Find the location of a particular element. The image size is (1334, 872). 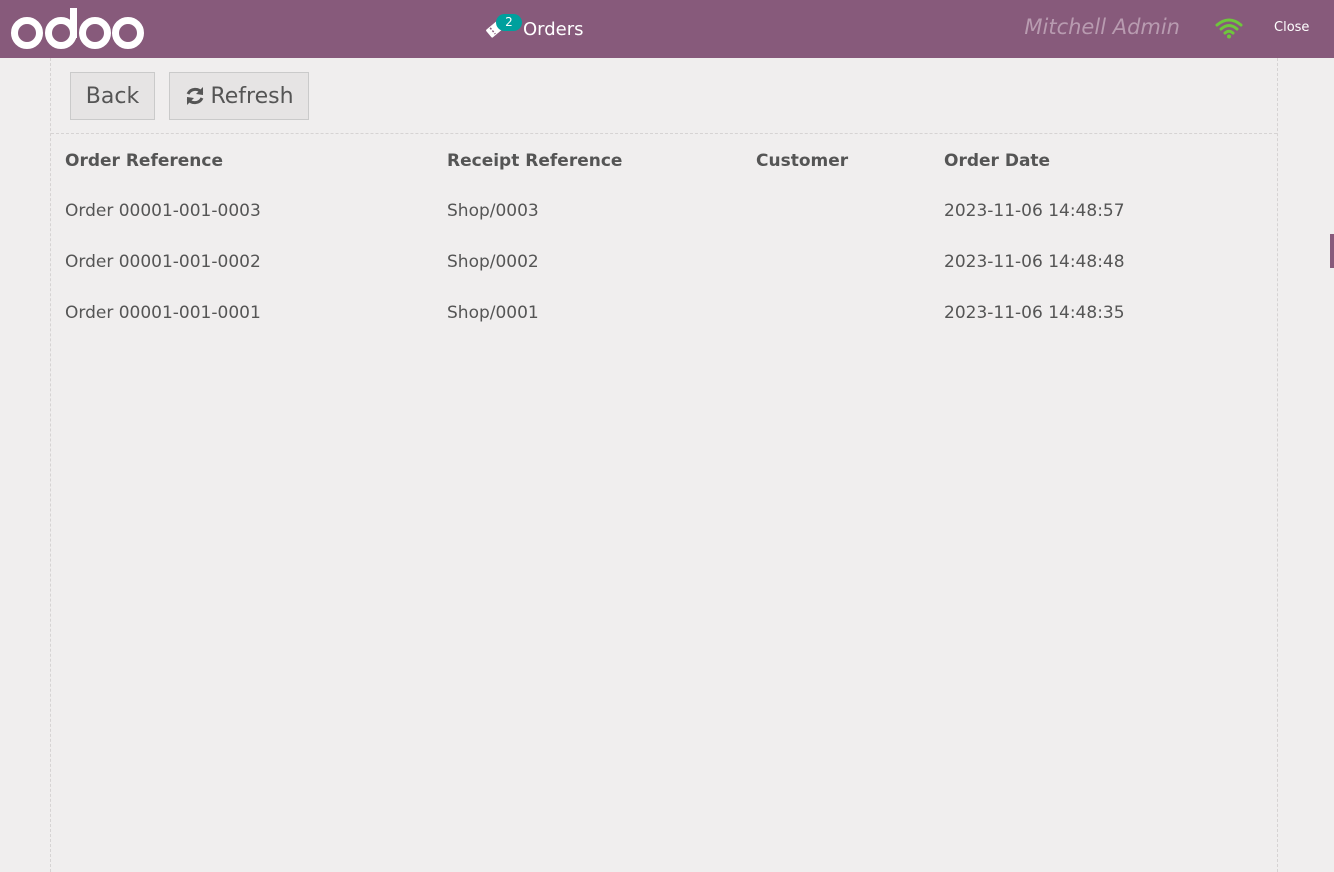

refresh-button: Refresh is located at coordinates (239, 96).